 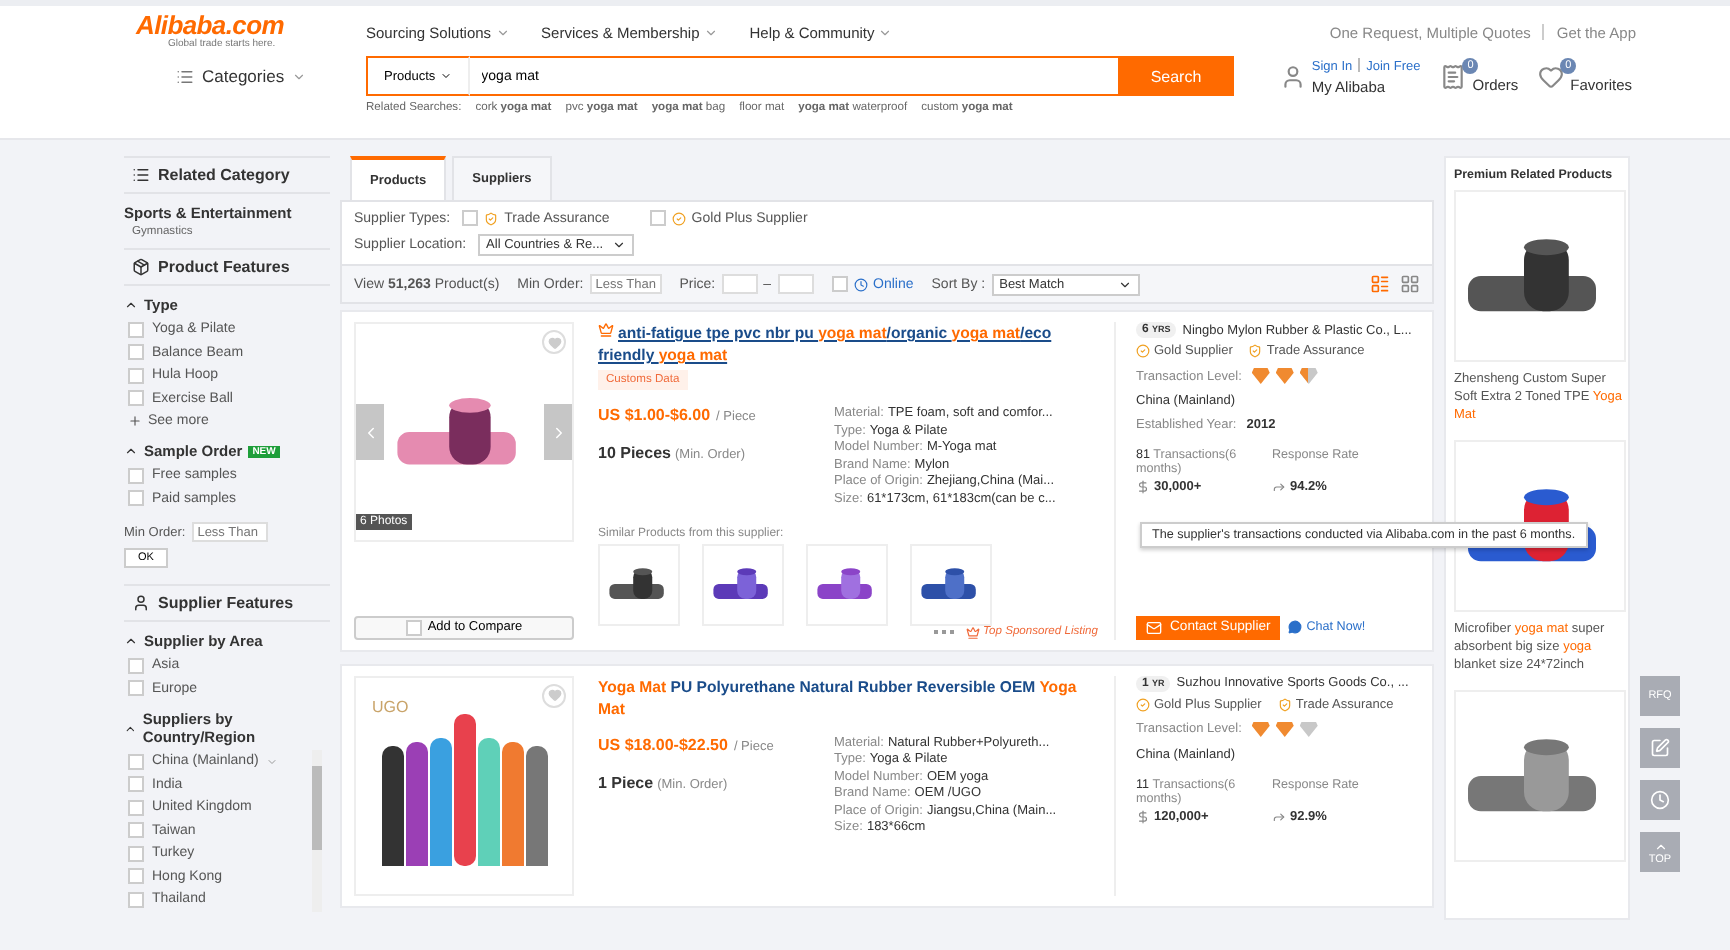 I want to click on edit-icon, so click(x=1660, y=748).